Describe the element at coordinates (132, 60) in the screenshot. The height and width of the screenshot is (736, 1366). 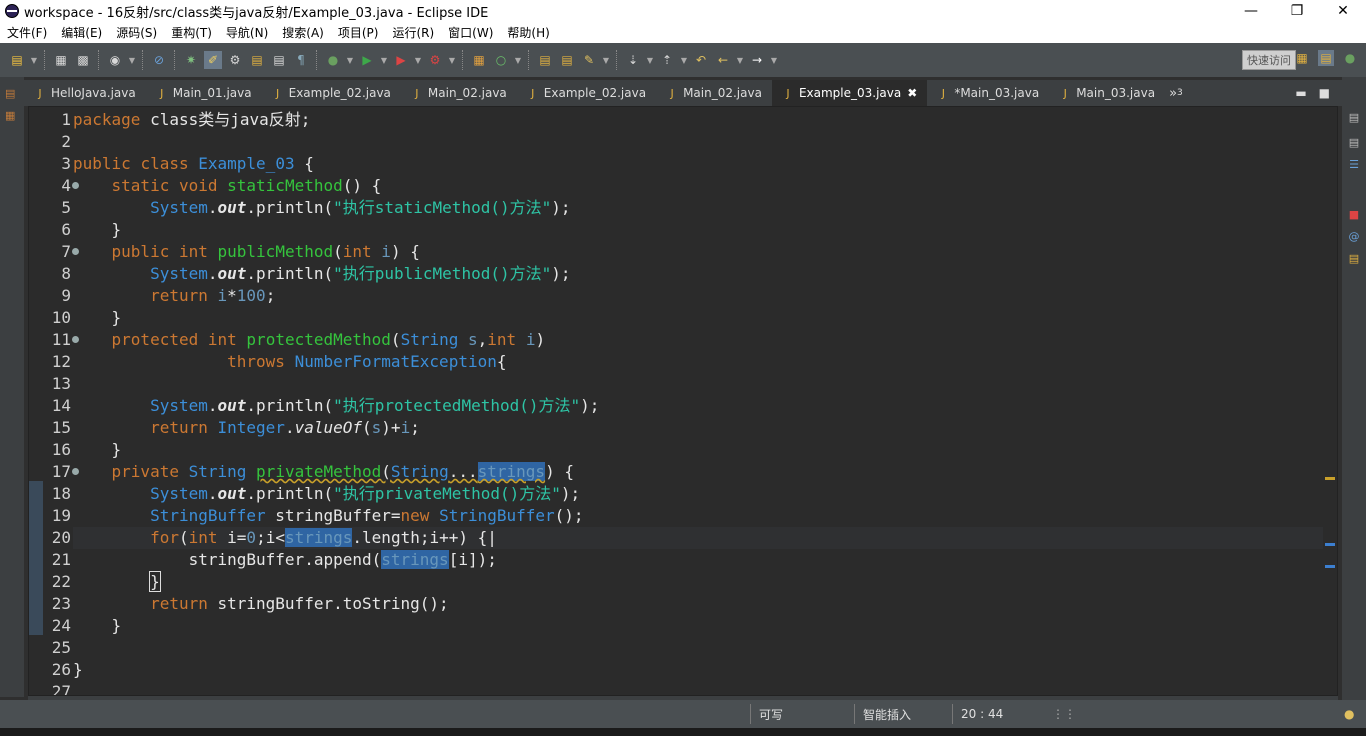
I see `dropdown-icon: ▼` at that location.